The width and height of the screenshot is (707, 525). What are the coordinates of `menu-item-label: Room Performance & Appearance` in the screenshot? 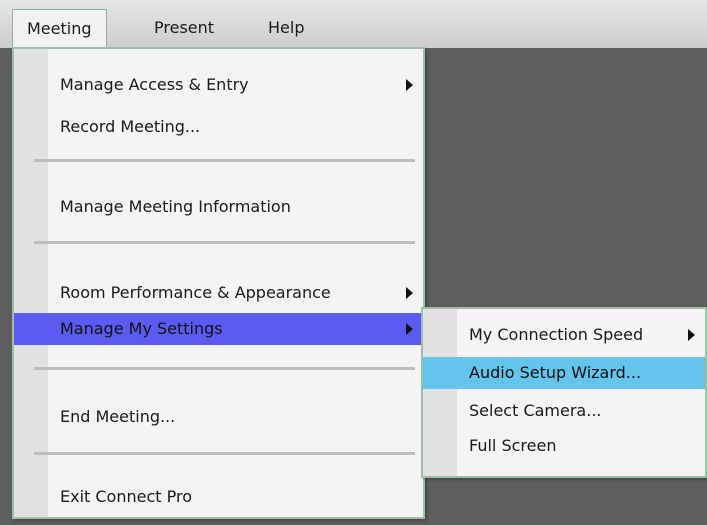 It's located at (195, 292).